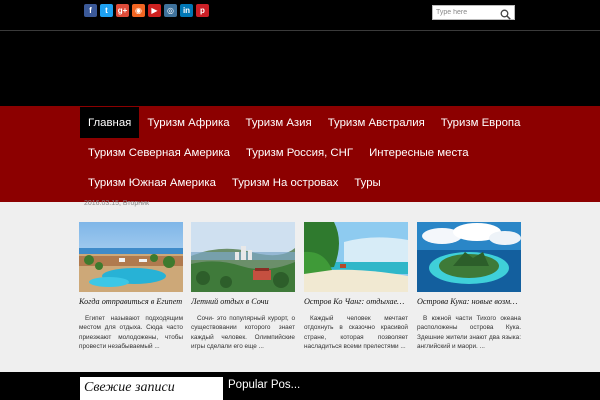  I want to click on nav-item-islands: Туризм На островах, so click(285, 182).